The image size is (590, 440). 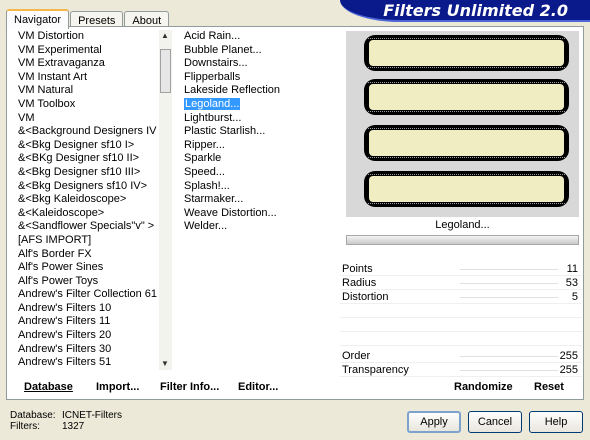 I want to click on category-item: &<Bkg Designers sf10 IV>, so click(x=87, y=187).